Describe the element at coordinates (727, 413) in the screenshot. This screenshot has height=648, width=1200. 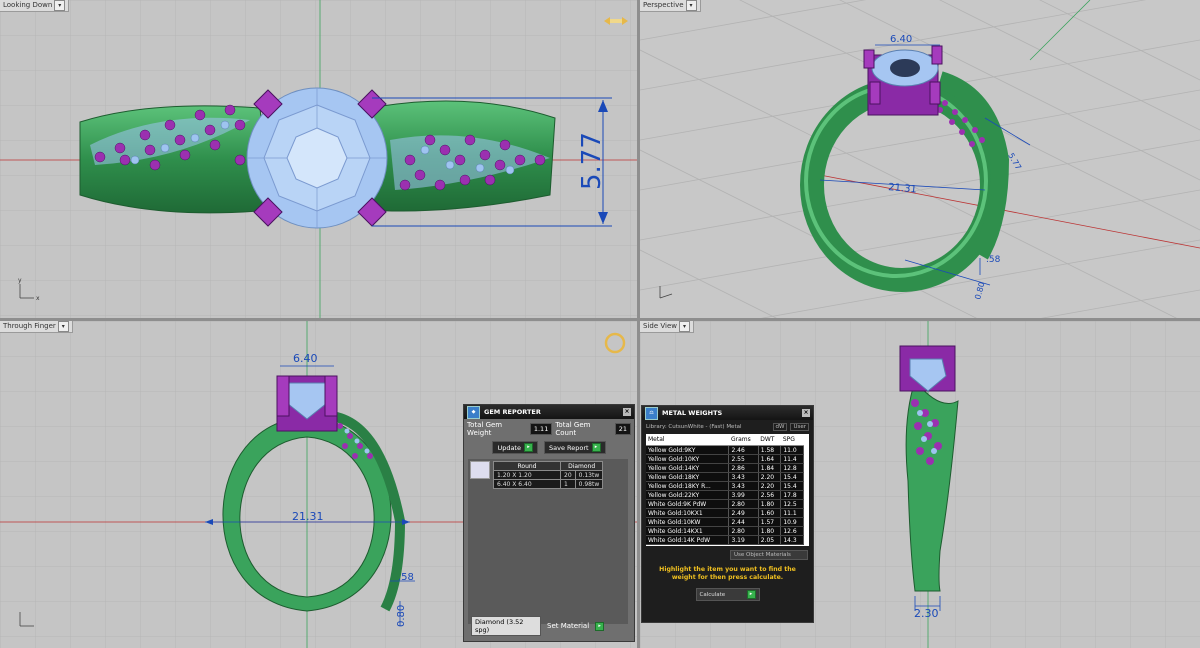
I see `metal-weights-titlebar: ⚖ METAL WEIGHTS ×` at that location.